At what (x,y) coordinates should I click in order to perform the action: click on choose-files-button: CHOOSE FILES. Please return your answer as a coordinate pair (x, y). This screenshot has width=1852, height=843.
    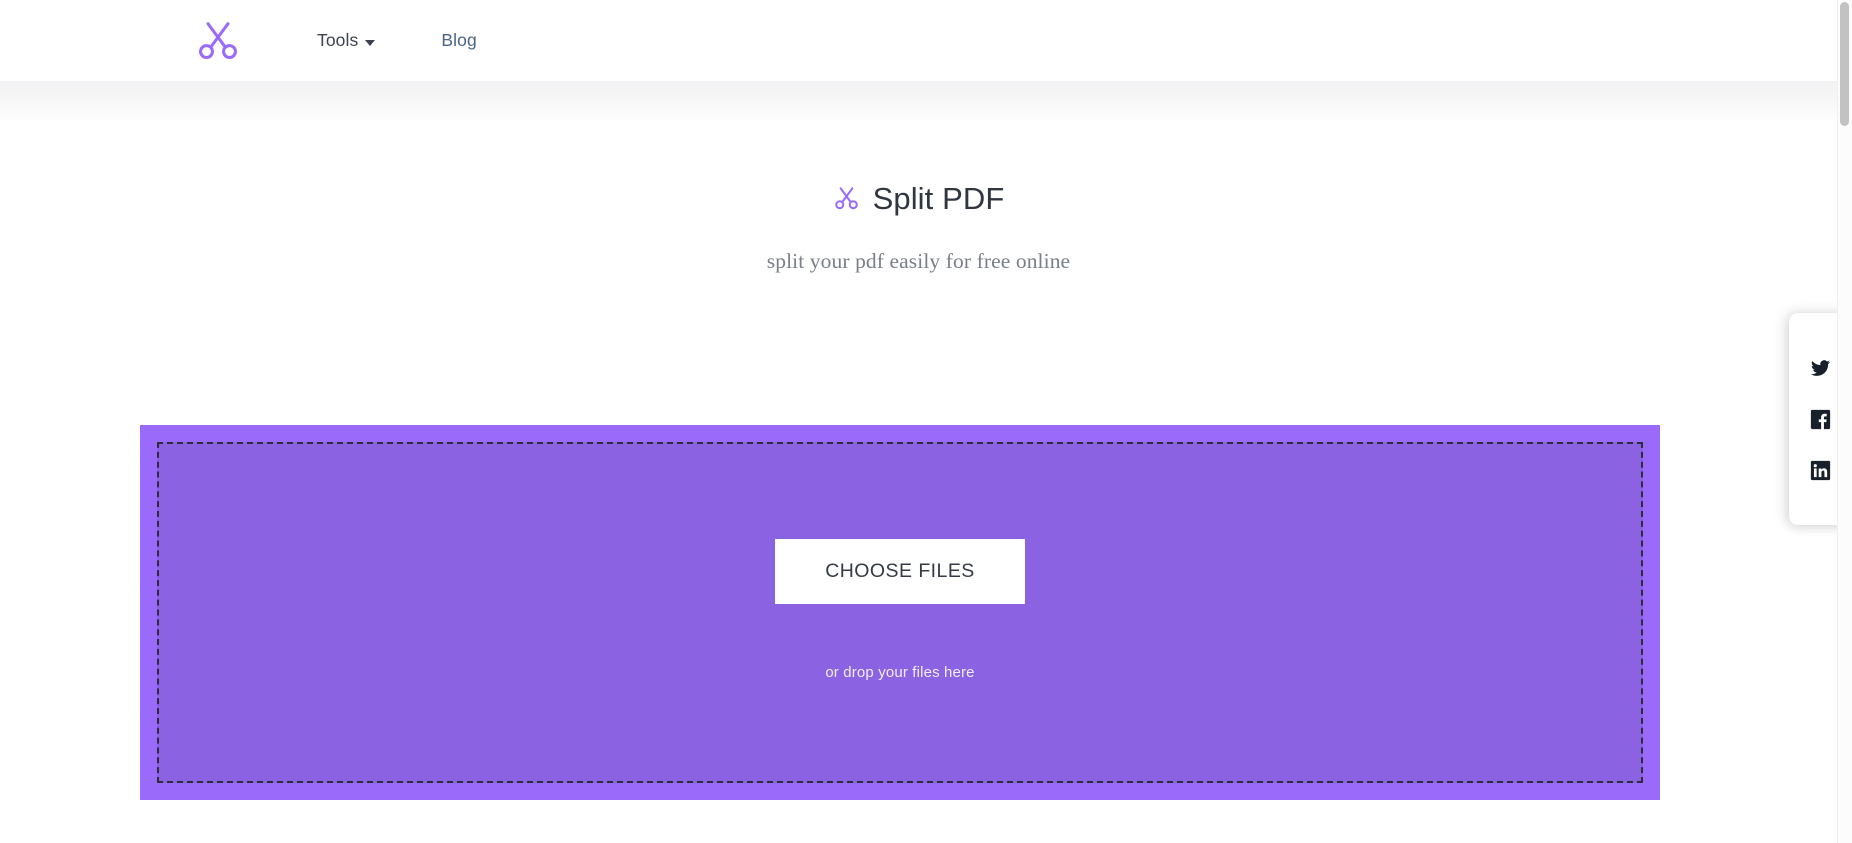
    Looking at the image, I should click on (900, 571).